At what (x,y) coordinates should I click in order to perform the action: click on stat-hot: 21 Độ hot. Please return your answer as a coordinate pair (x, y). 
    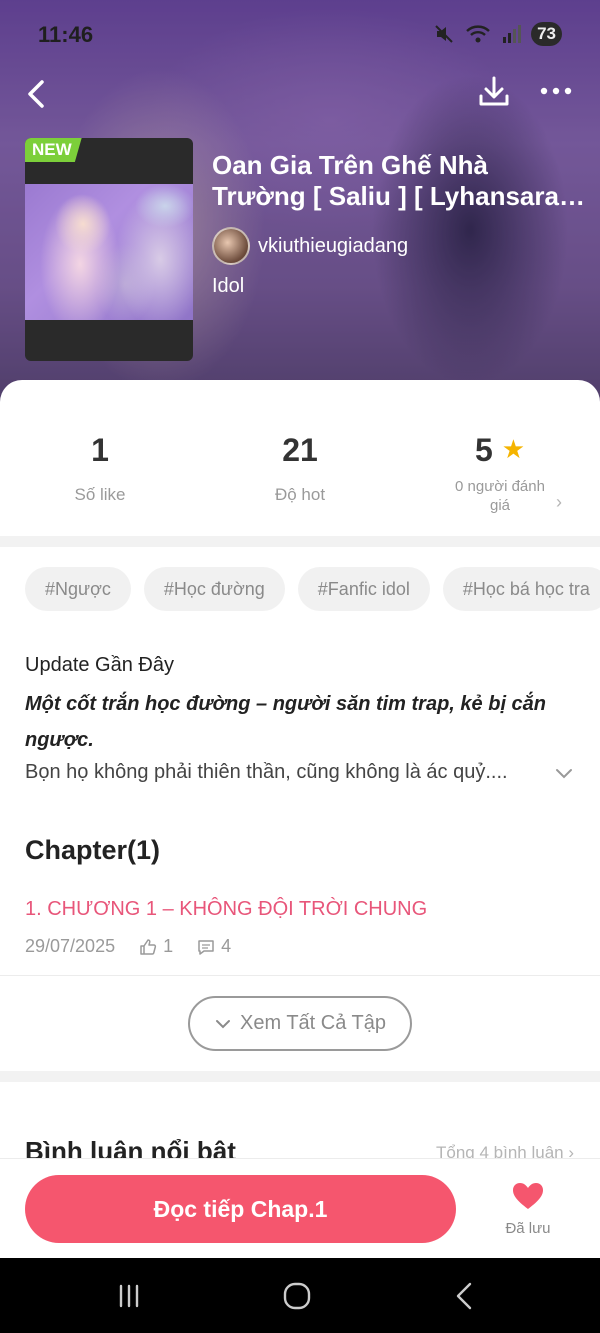
    Looking at the image, I should click on (300, 468).